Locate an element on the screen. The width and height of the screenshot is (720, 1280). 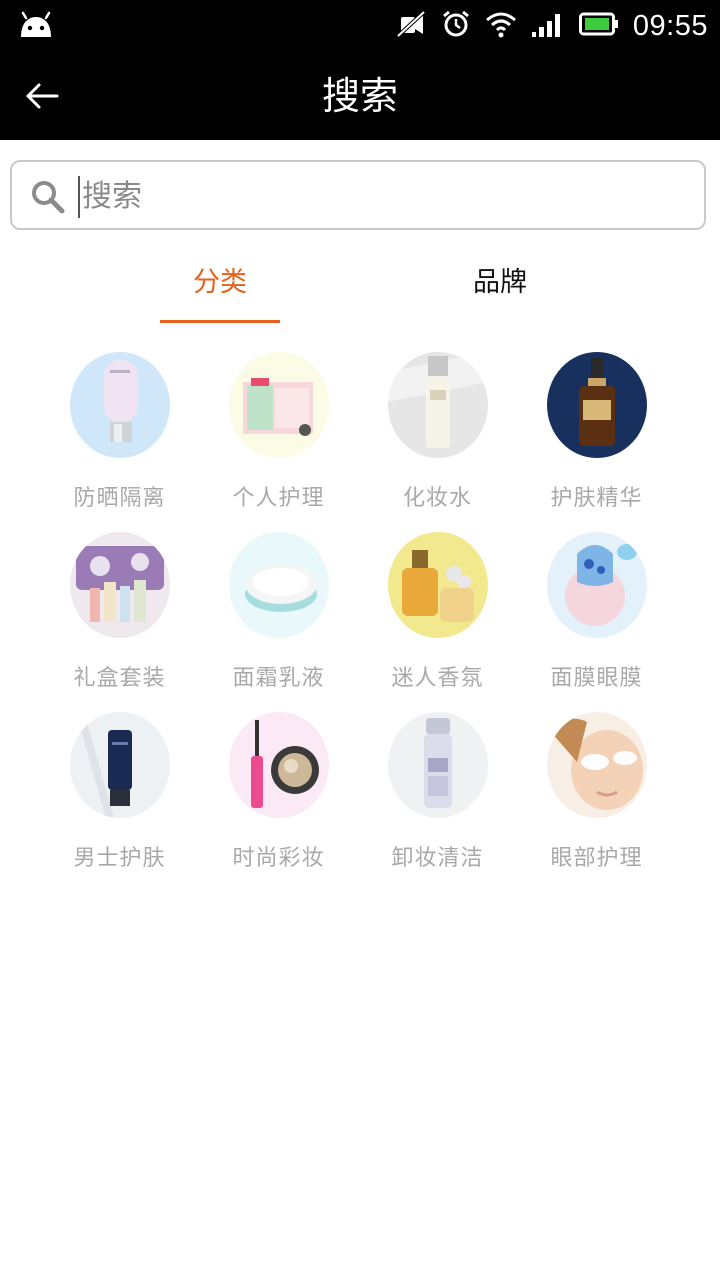
category-label: 护肤精华 is located at coordinates (596, 498).